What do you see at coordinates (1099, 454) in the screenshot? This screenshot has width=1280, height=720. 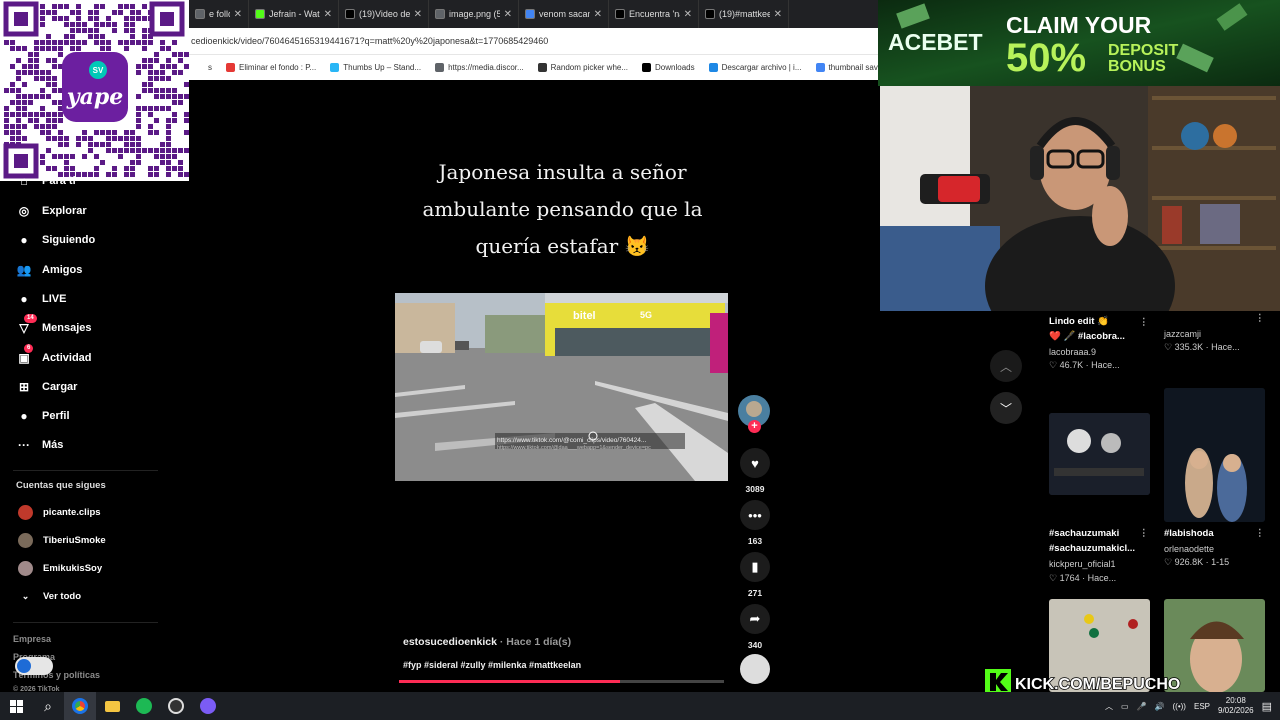 I see `related-3-thumbnail` at bounding box center [1099, 454].